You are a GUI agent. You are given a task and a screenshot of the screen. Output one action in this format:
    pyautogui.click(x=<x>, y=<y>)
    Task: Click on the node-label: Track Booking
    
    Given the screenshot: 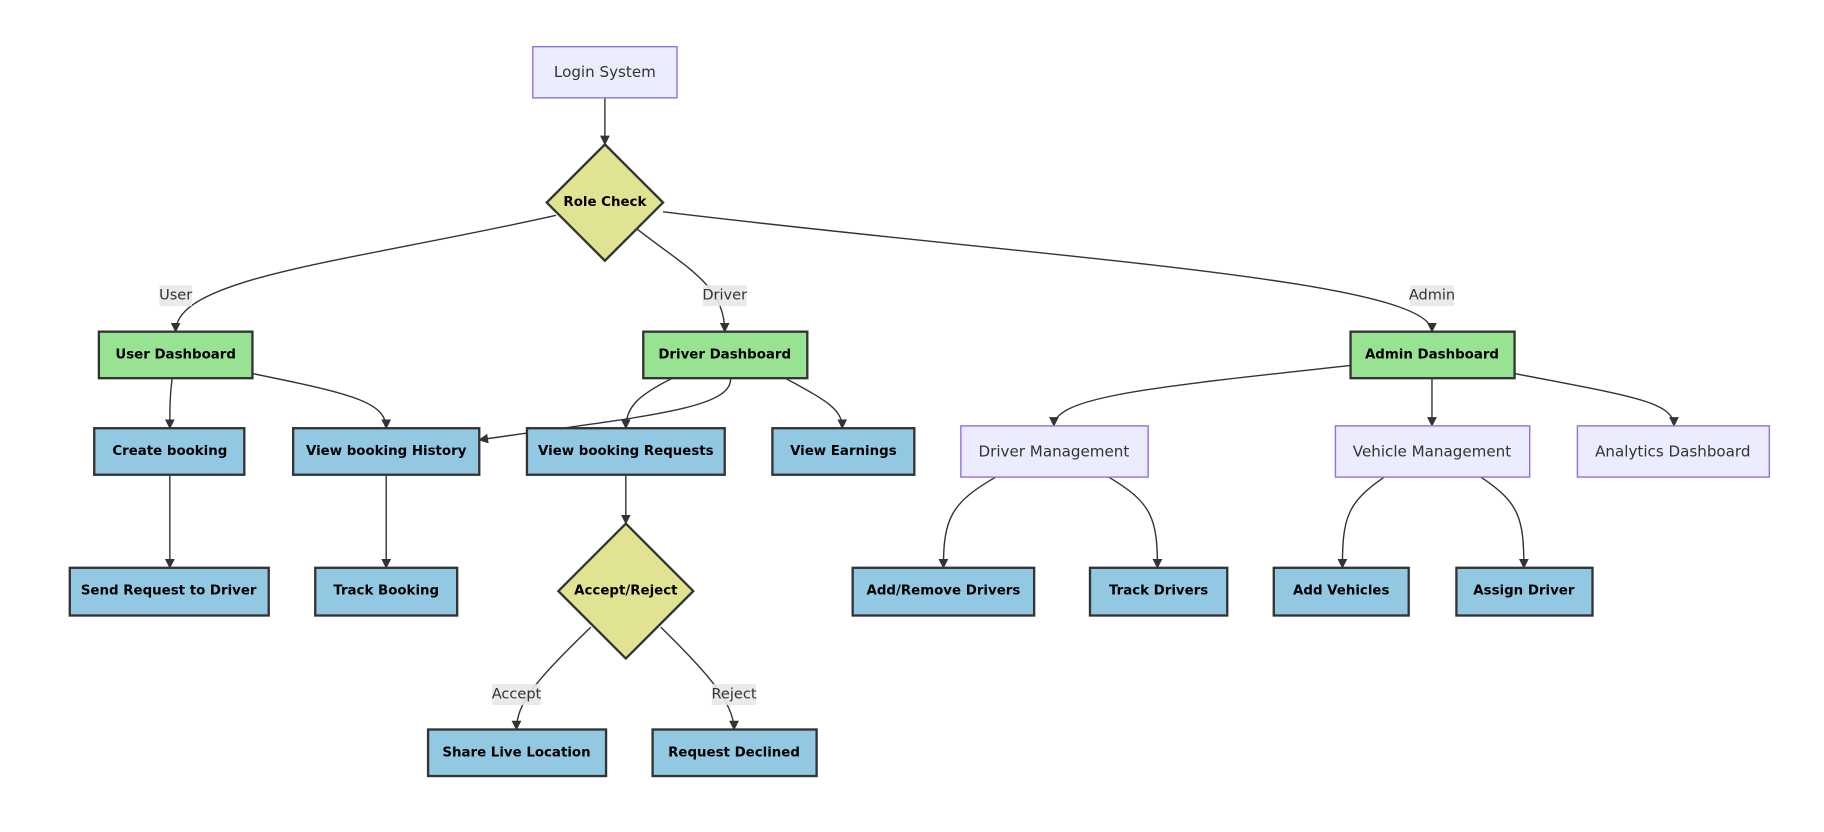 What is the action you would take?
    pyautogui.click(x=386, y=591)
    